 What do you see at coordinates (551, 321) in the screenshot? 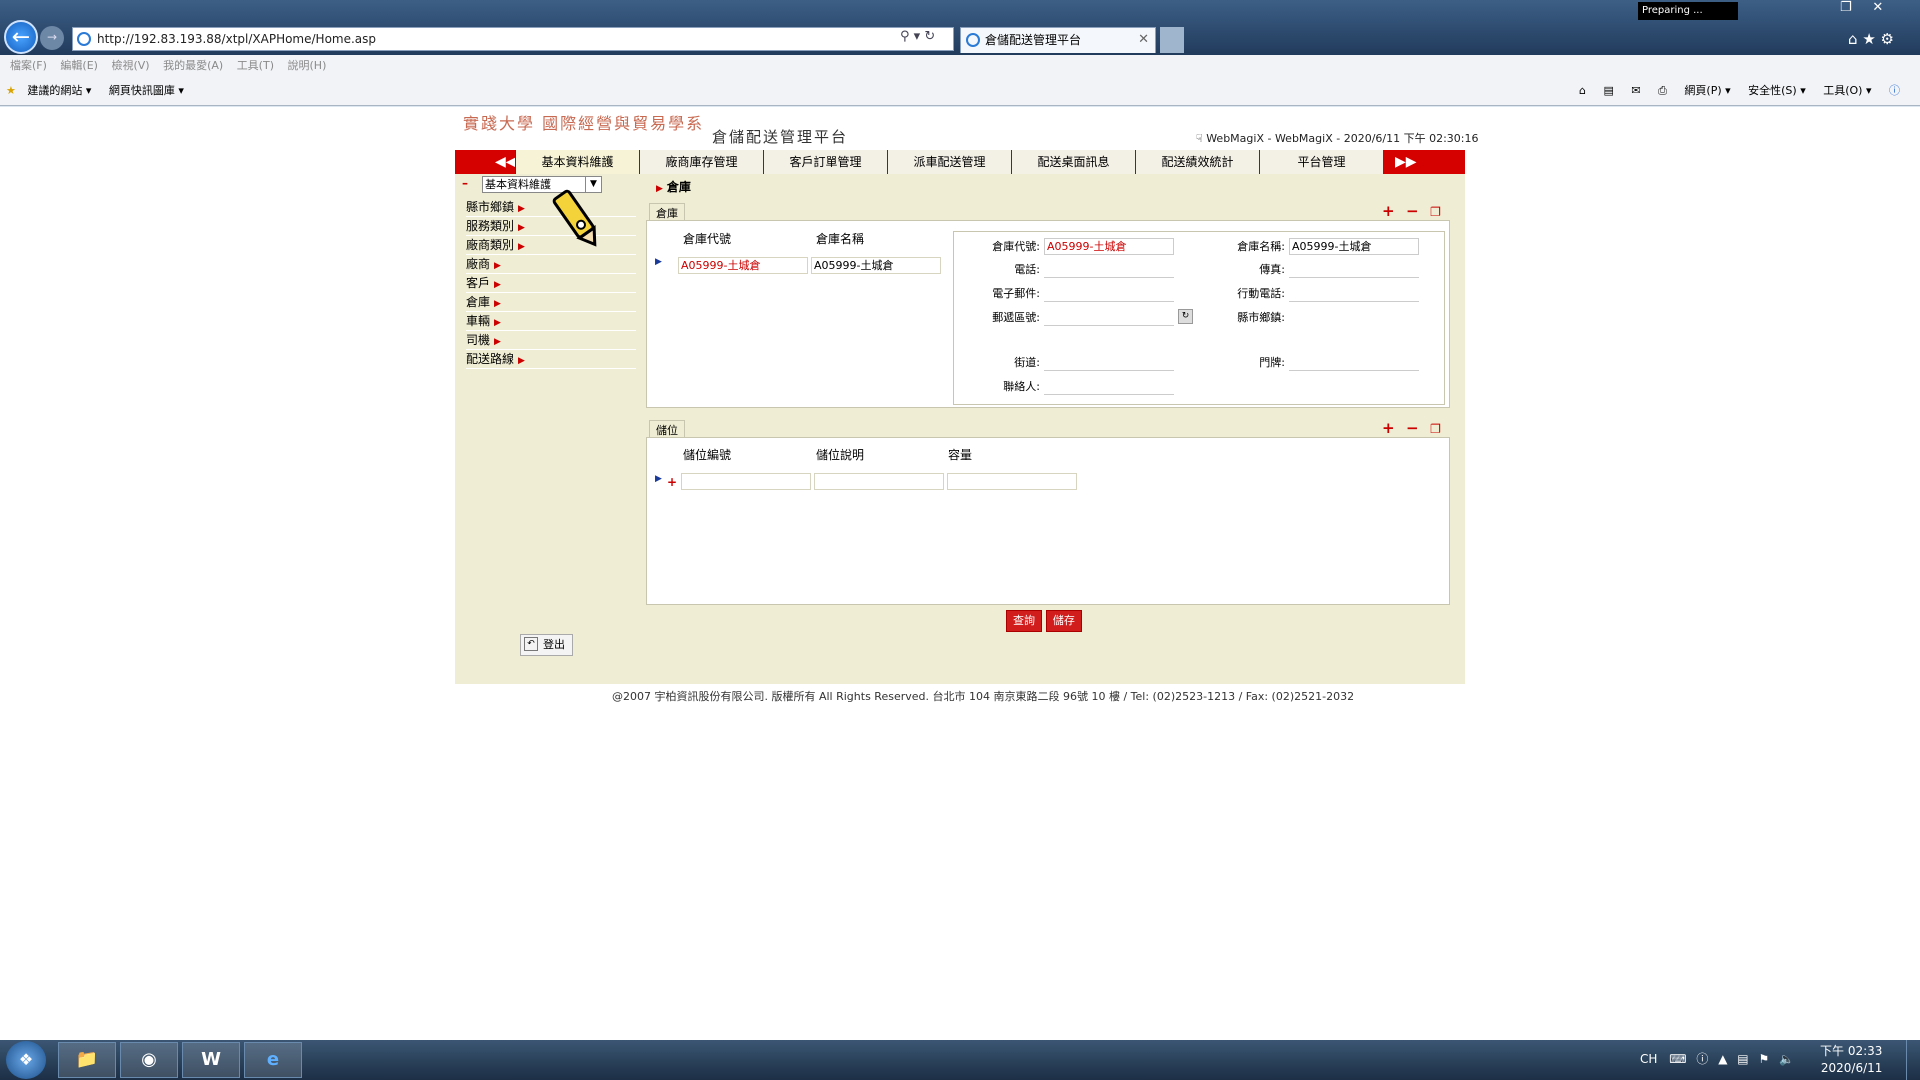
I see `sidebar-item-vehicle: 車輛 ▶` at bounding box center [551, 321].